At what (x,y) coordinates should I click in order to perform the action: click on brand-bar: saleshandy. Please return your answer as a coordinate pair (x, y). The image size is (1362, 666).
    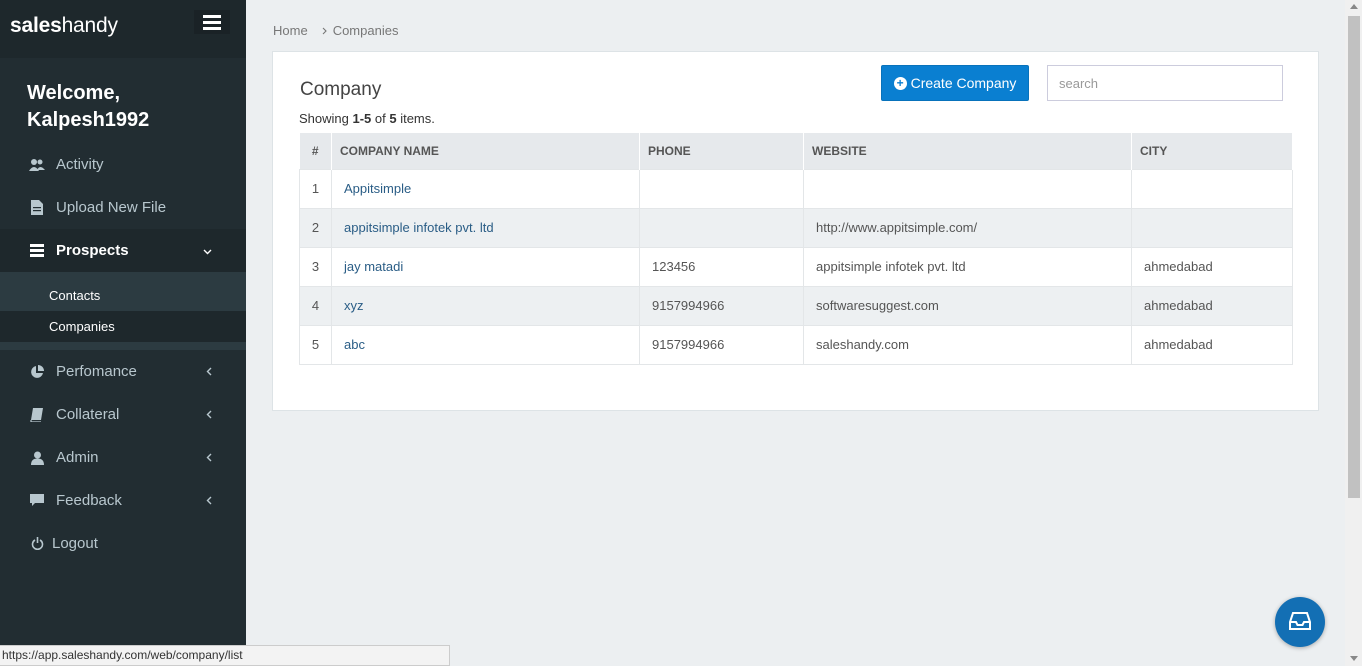
    Looking at the image, I should click on (123, 29).